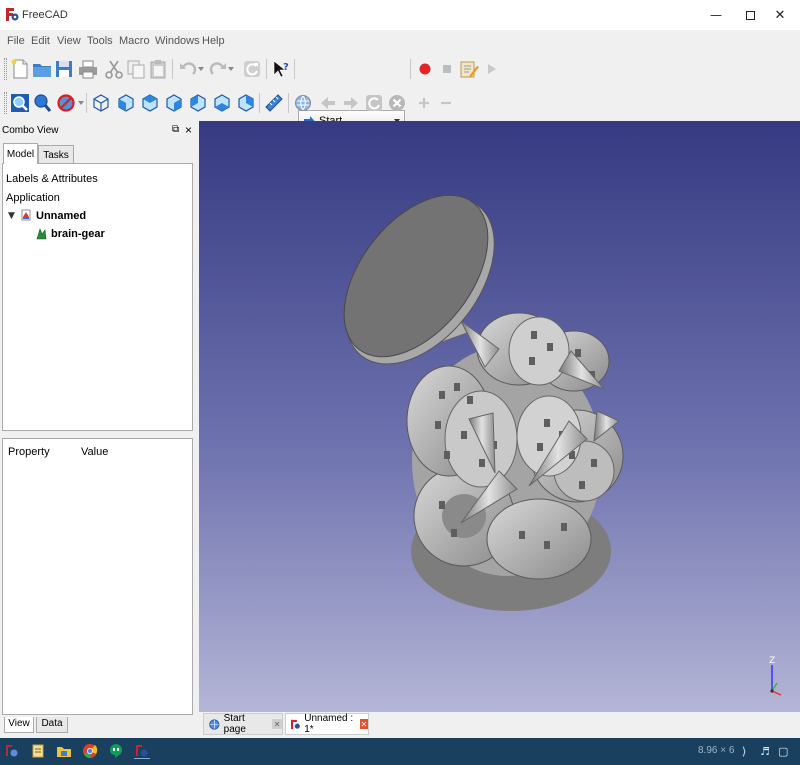  I want to click on measure-icon, so click(274, 103).